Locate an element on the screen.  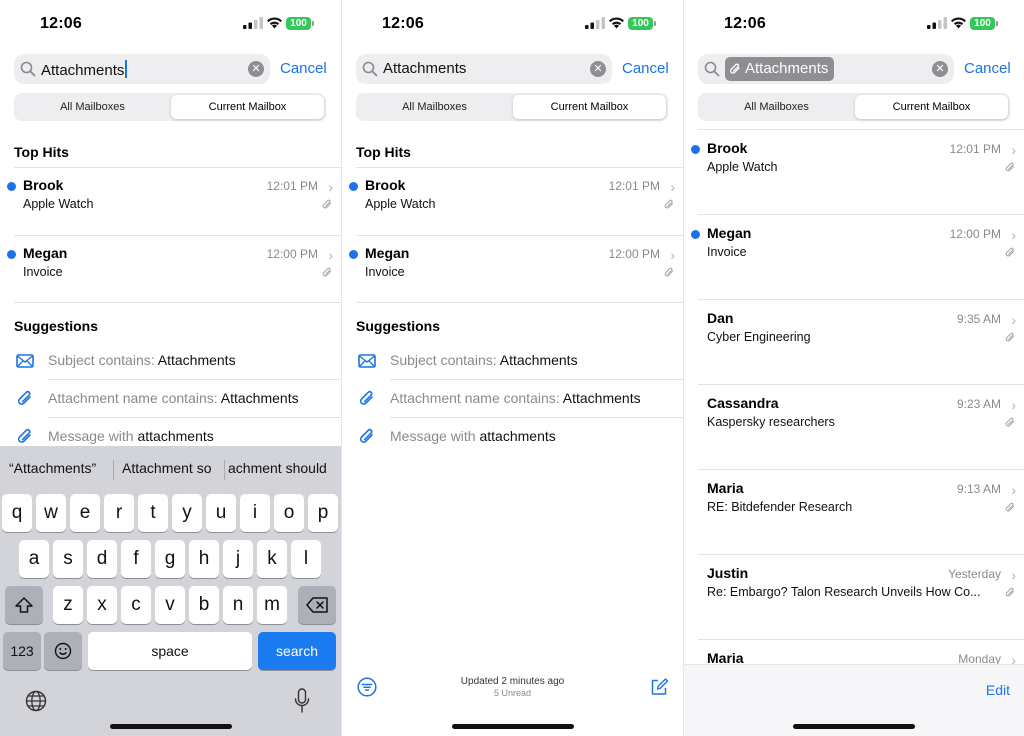
key-q: q is located at coordinates (17, 513).